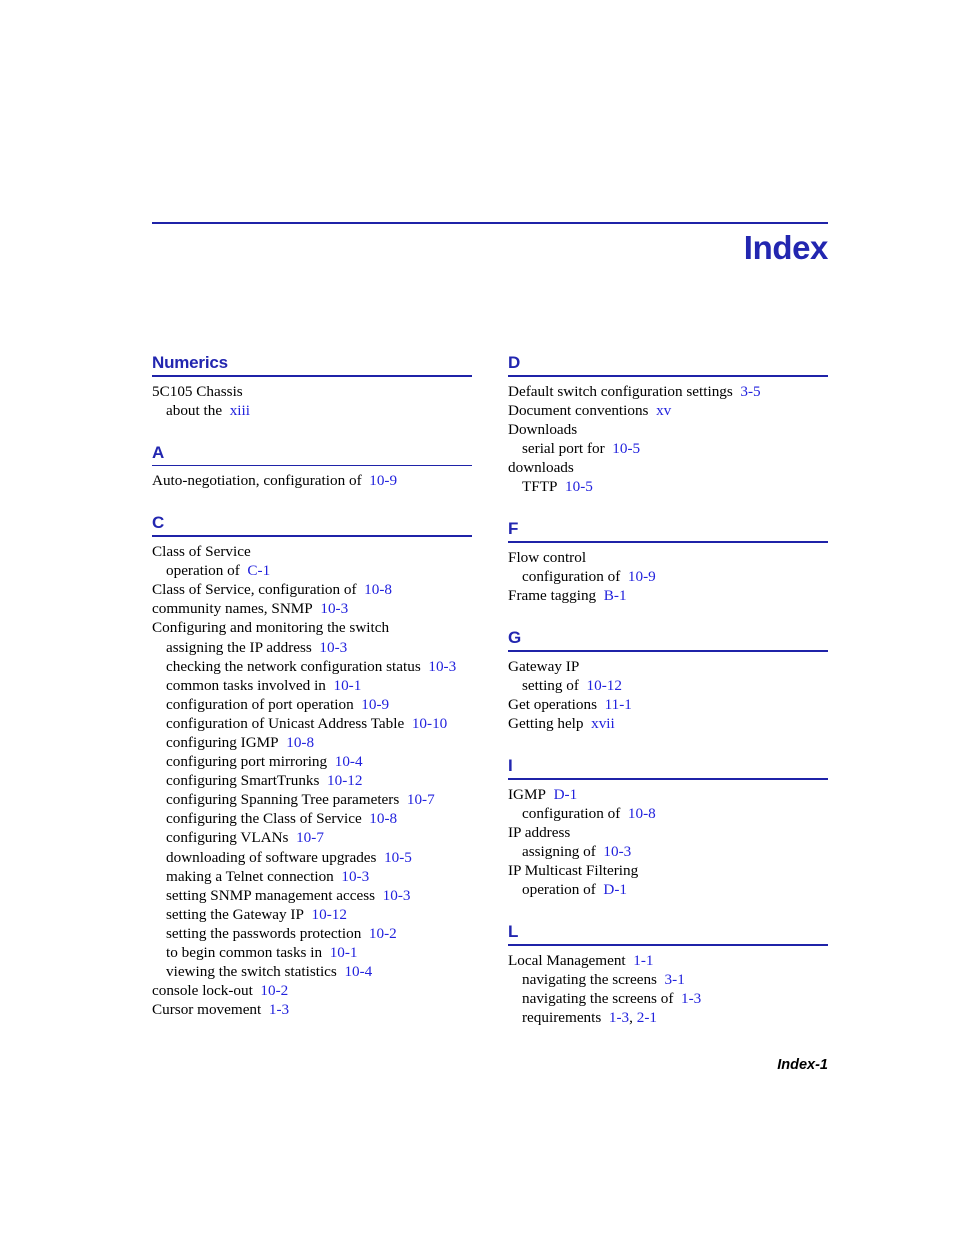  I want to click on index-subentry: configuring port mirroring 10-4, so click(312, 761).